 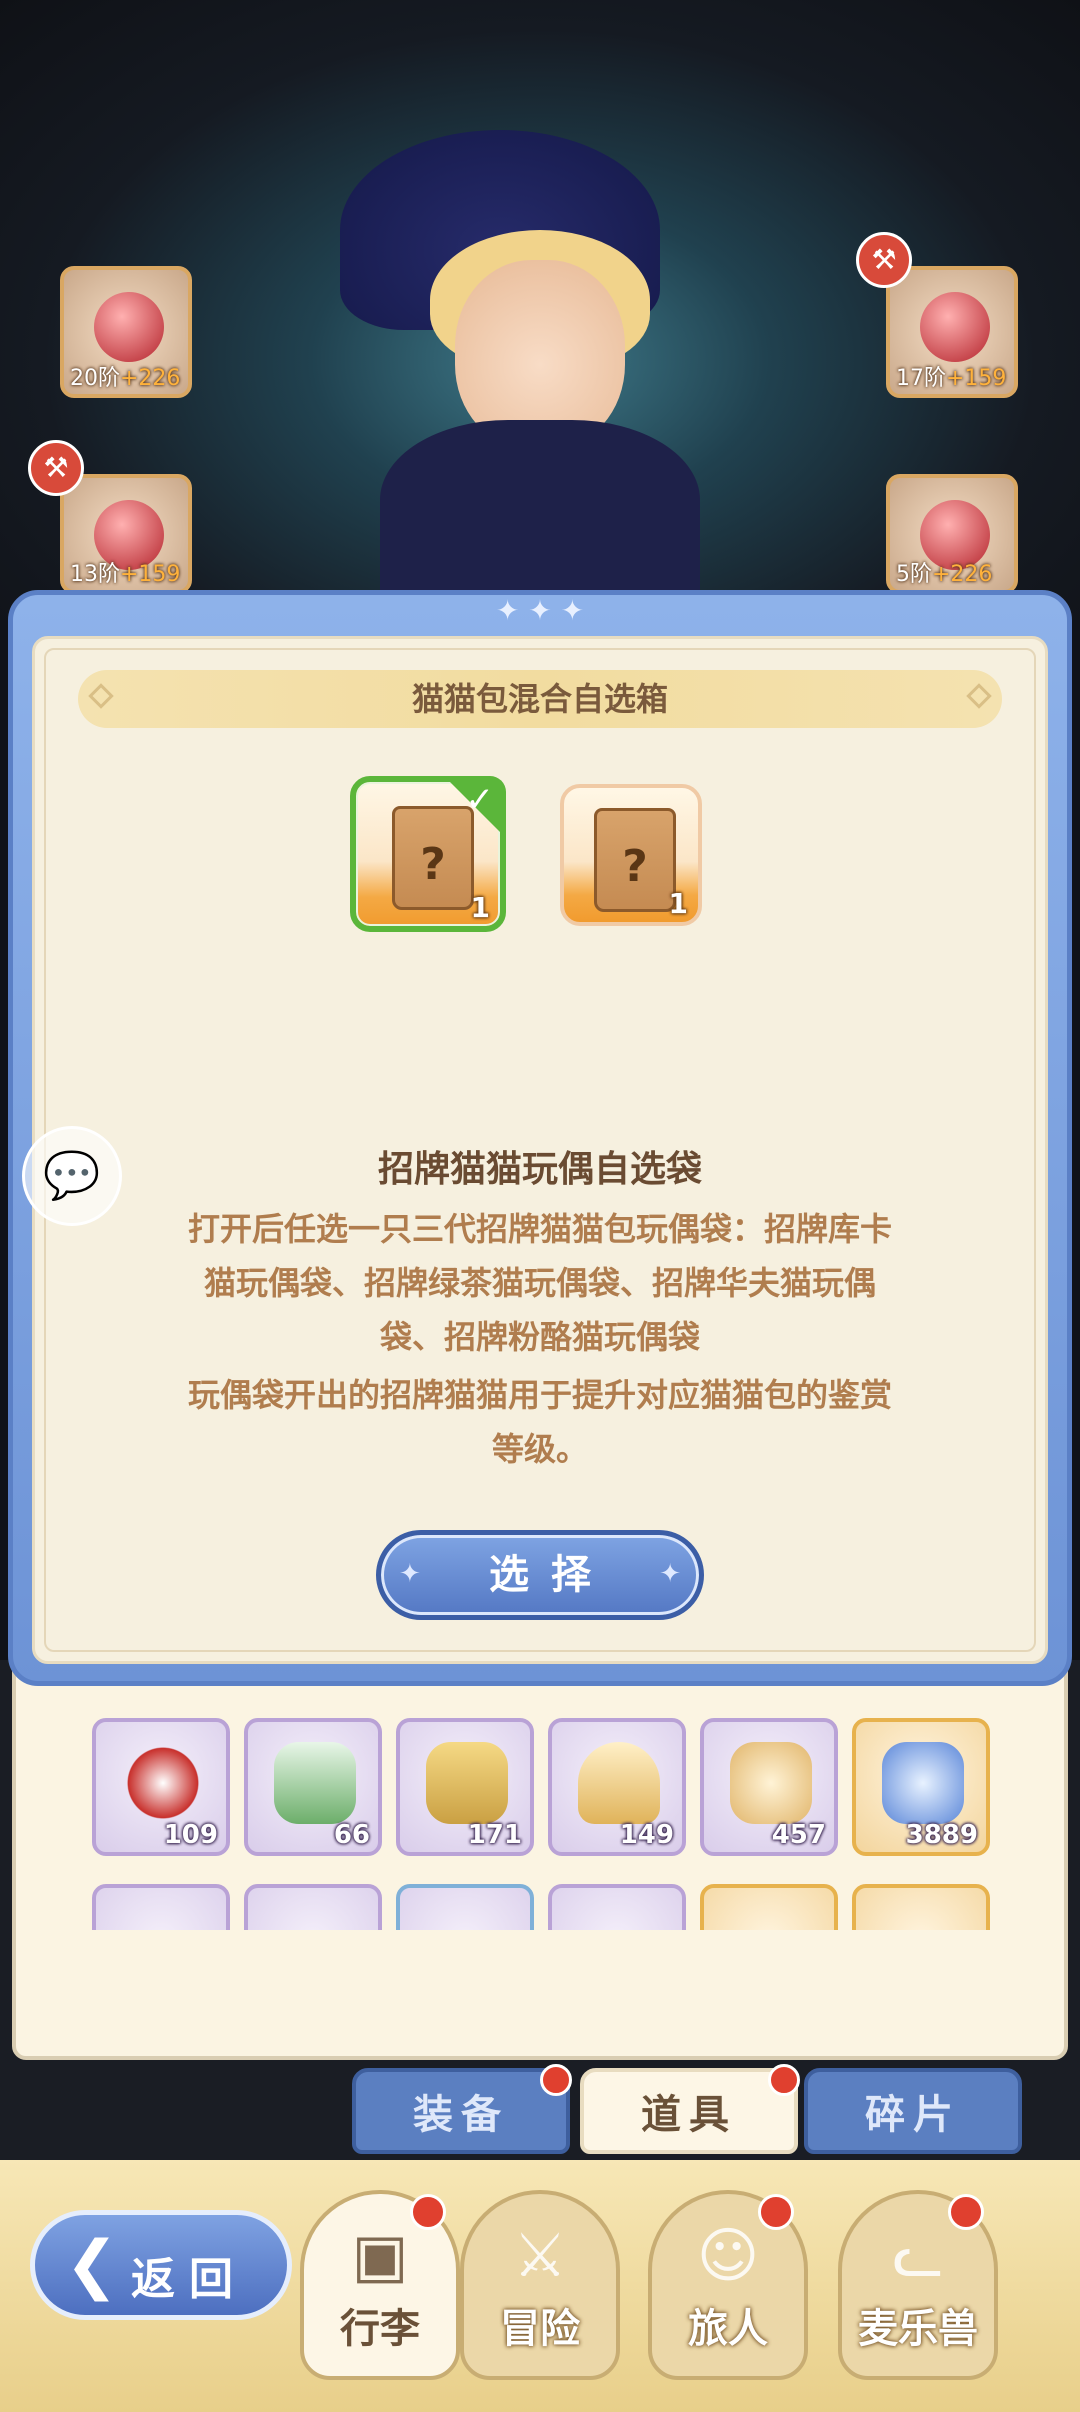 I want to click on equip-level: 13阶, so click(x=95, y=574).